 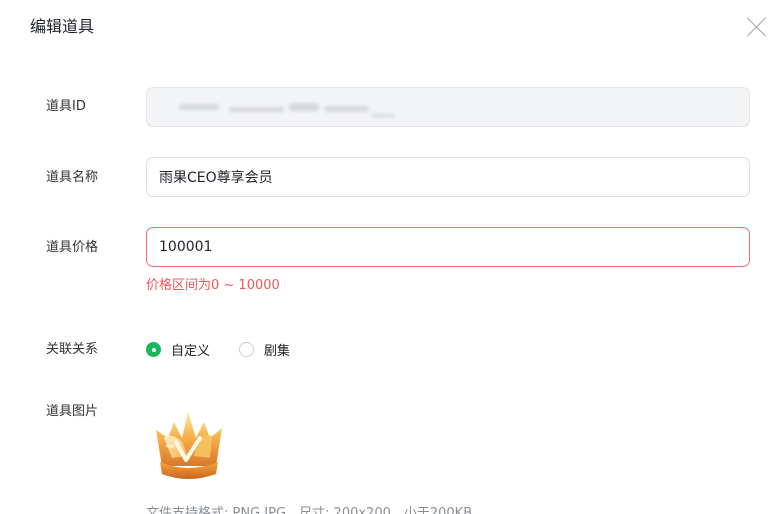 I want to click on radio-checked-icon, so click(x=153, y=349).